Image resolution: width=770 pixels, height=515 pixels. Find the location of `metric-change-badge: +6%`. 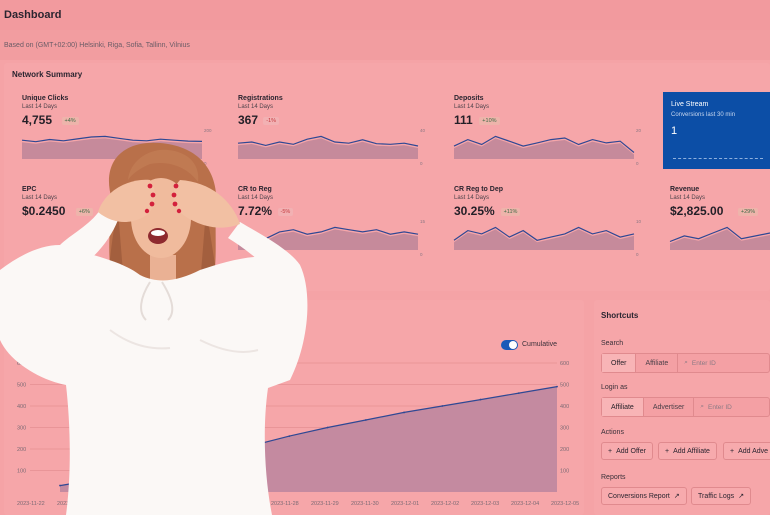

metric-change-badge: +6% is located at coordinates (84, 212).